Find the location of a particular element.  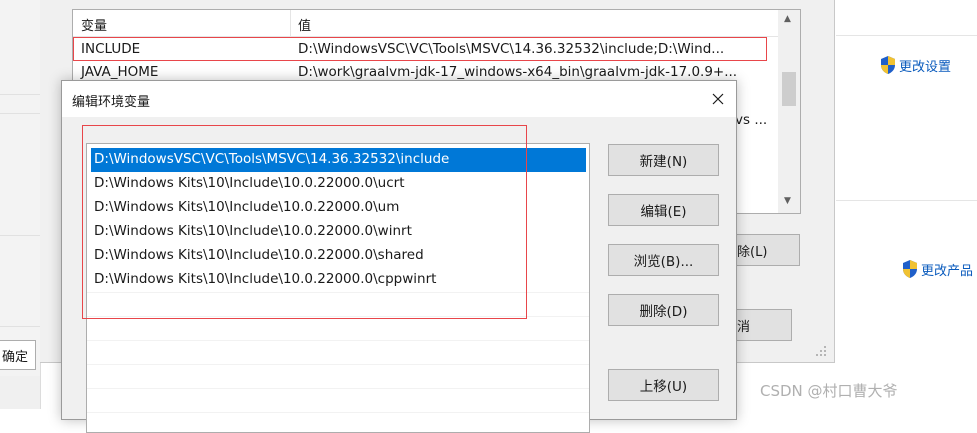

move-up-label: 上移(U) is located at coordinates (663, 387).